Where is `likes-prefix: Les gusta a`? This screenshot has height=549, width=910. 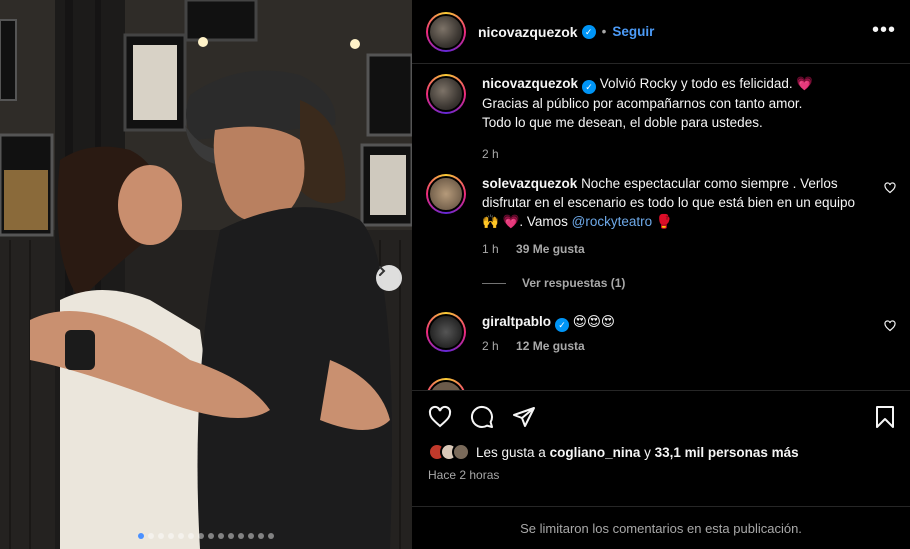 likes-prefix: Les gusta a is located at coordinates (513, 452).